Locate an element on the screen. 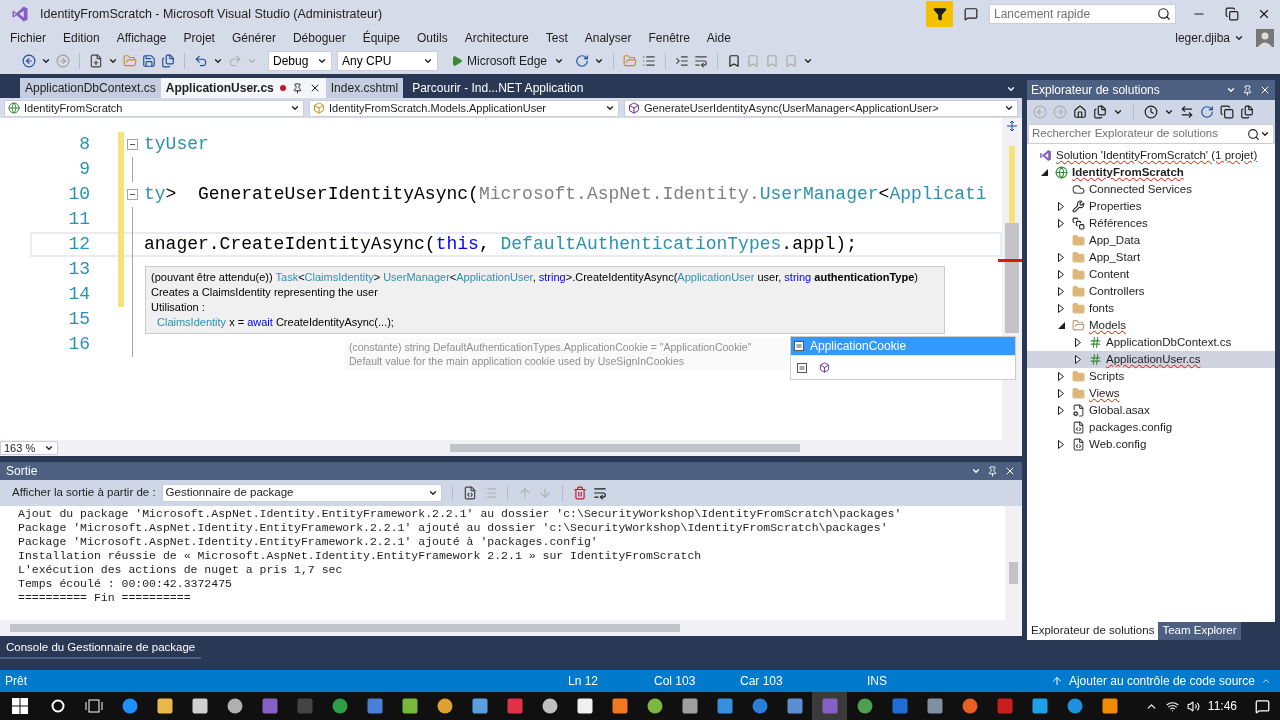 The image size is (1280, 720). tree-item: Global.asax is located at coordinates (1151, 410).